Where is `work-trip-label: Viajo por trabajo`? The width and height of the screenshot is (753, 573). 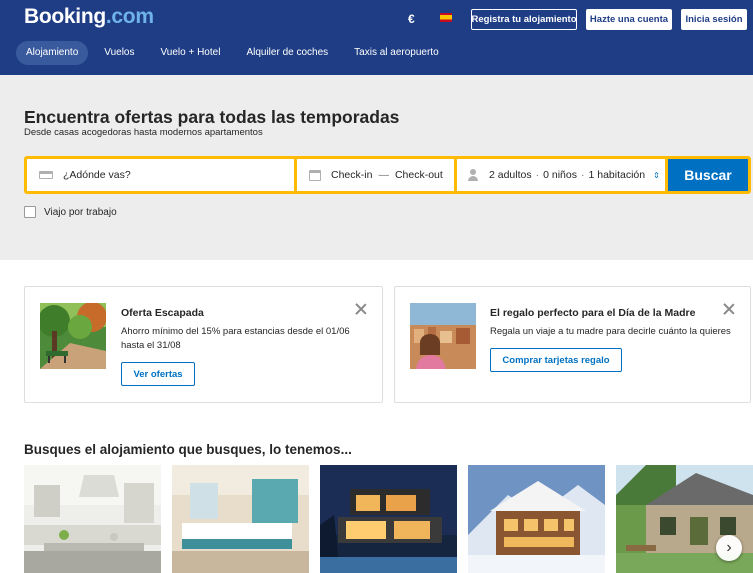 work-trip-label: Viajo por trabajo is located at coordinates (80, 212).